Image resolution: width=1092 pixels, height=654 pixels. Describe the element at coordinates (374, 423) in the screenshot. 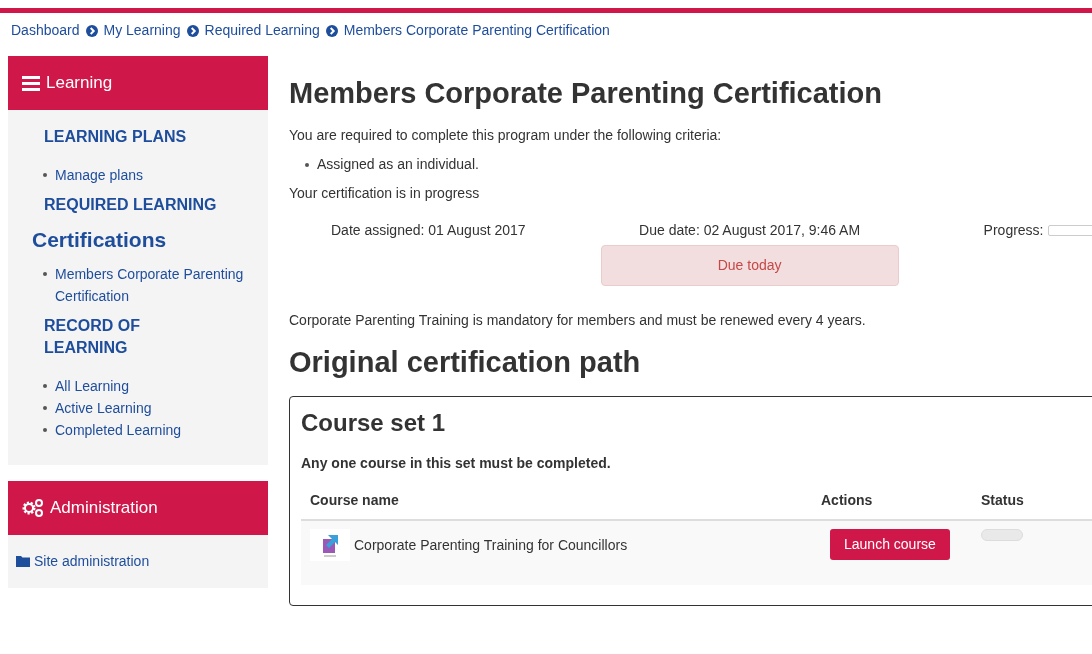

I see `course-set-title: Course set 1` at that location.